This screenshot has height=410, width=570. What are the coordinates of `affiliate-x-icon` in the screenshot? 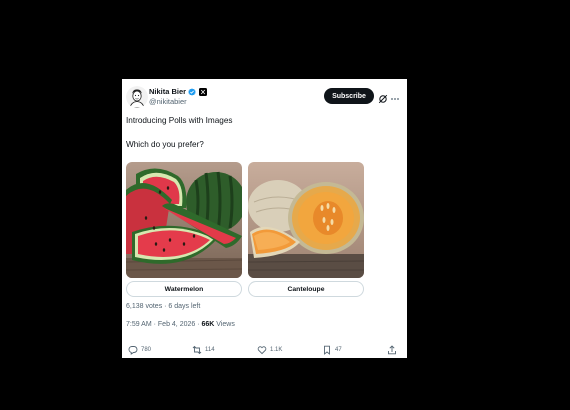 It's located at (203, 91).